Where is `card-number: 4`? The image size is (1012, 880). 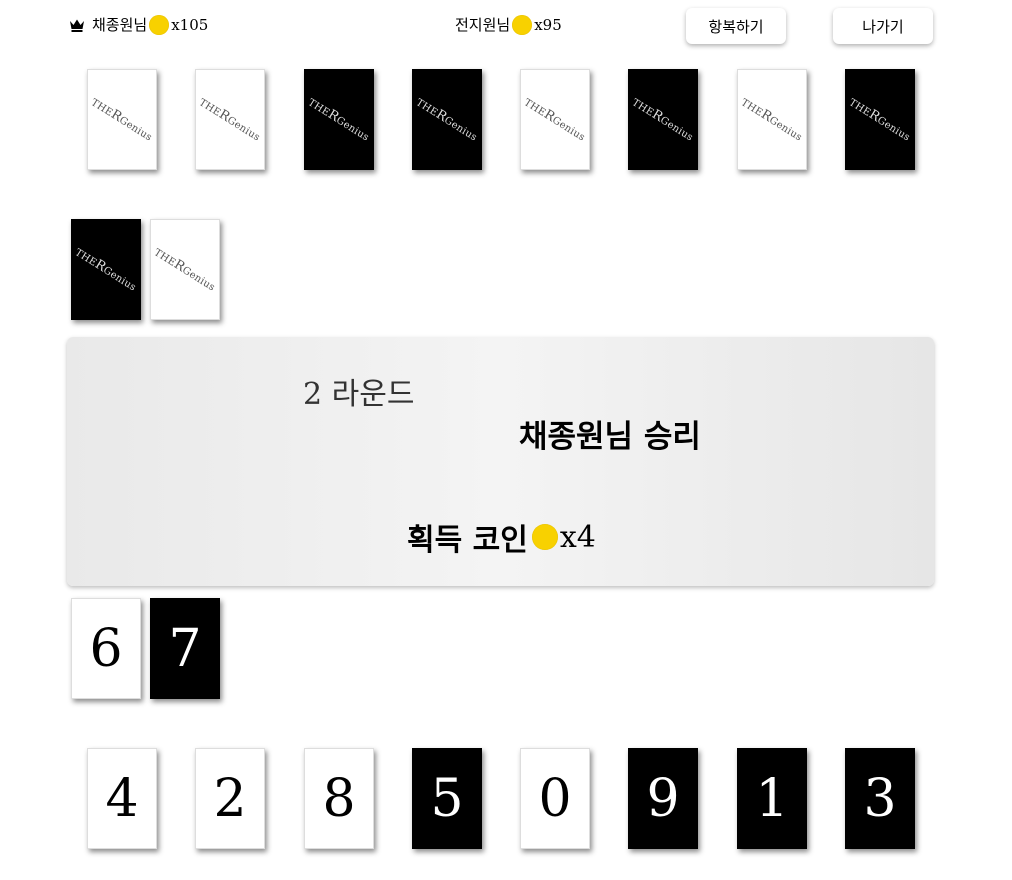
card-number: 4 is located at coordinates (122, 798).